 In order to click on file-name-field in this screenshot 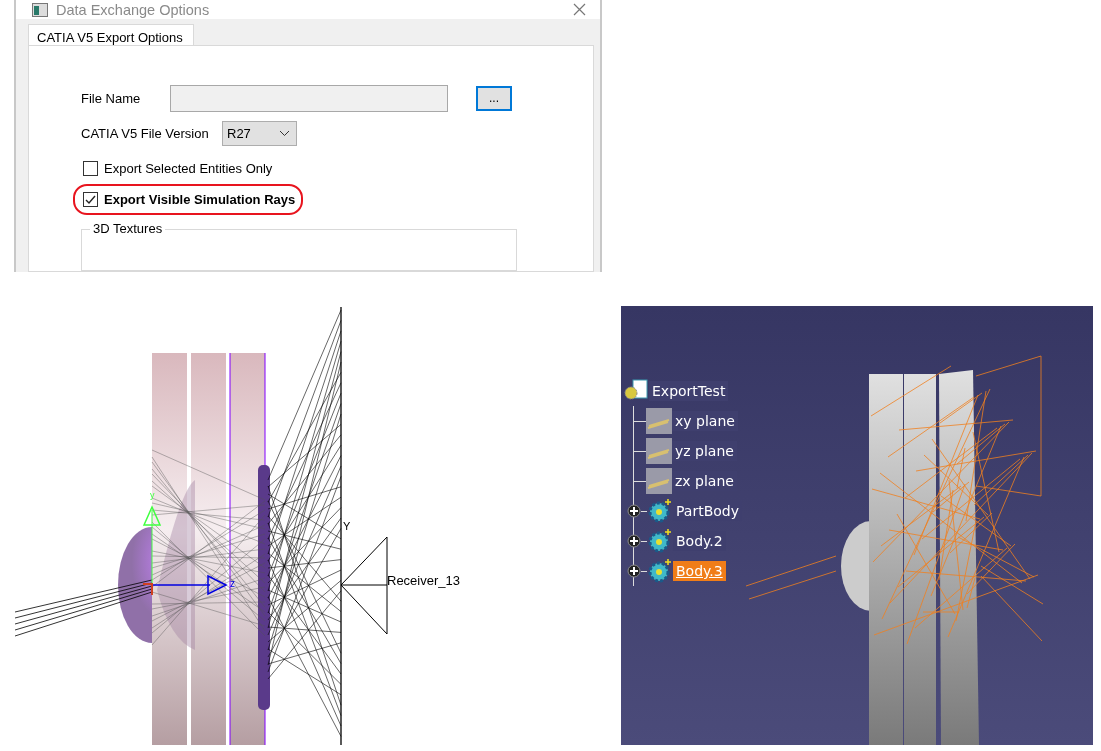, I will do `click(309, 98)`.